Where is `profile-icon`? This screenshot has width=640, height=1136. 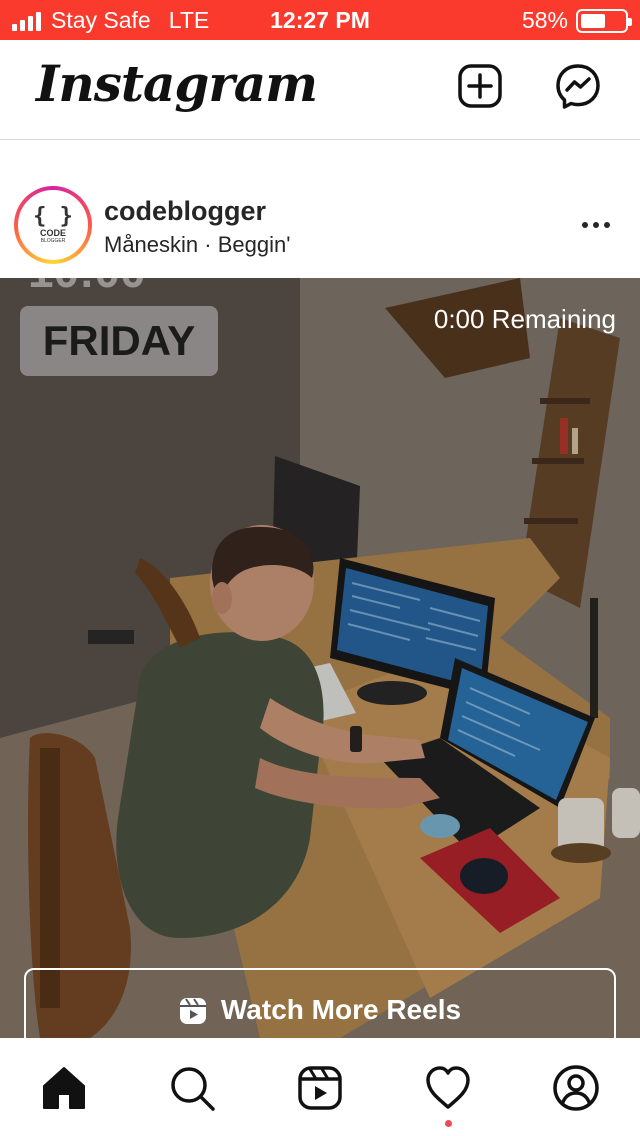 profile-icon is located at coordinates (576, 1088).